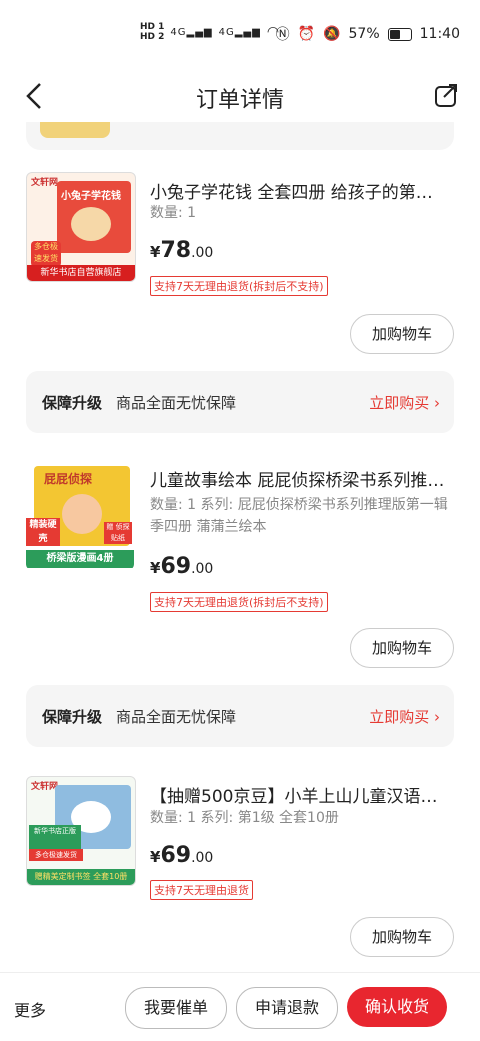  What do you see at coordinates (43, 532) in the screenshot?
I see `thumb-corner: 精装硬壳` at bounding box center [43, 532].